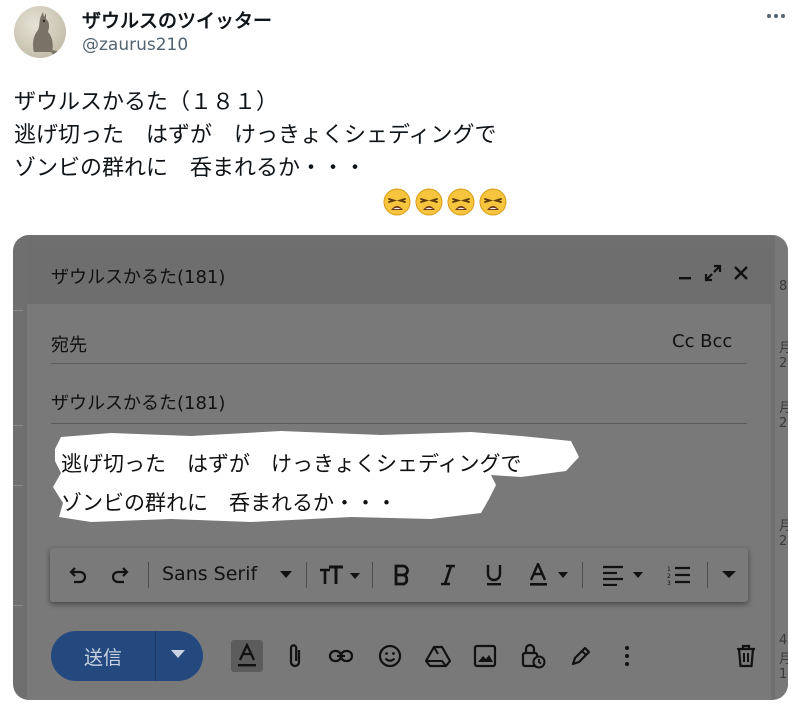 This screenshot has width=800, height=724. What do you see at coordinates (781, 467) in the screenshot?
I see `background-inbox-strip` at bounding box center [781, 467].